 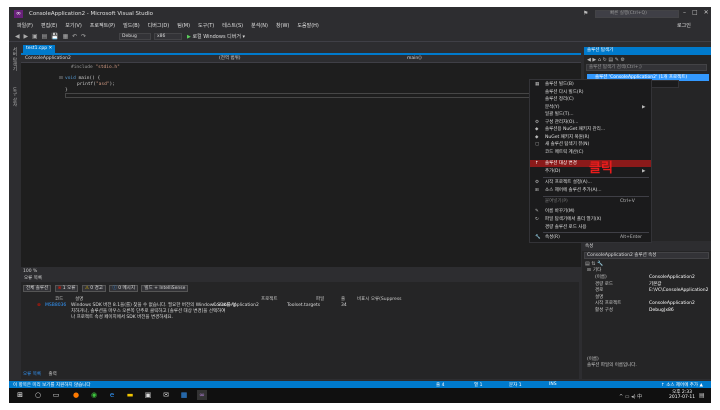 I want to click on fold-toggle-icon: ⊟, so click(x=61, y=78).